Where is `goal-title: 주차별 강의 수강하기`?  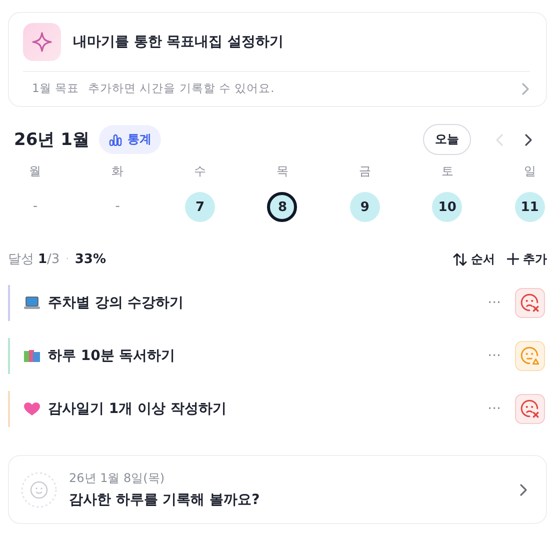 goal-title: 주차별 강의 수강하기 is located at coordinates (116, 303).